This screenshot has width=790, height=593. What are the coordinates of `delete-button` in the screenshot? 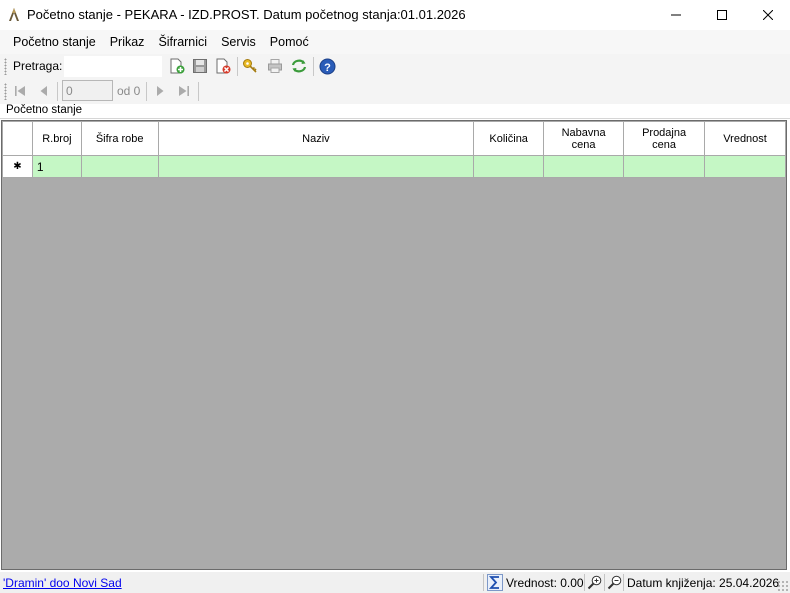 It's located at (223, 66).